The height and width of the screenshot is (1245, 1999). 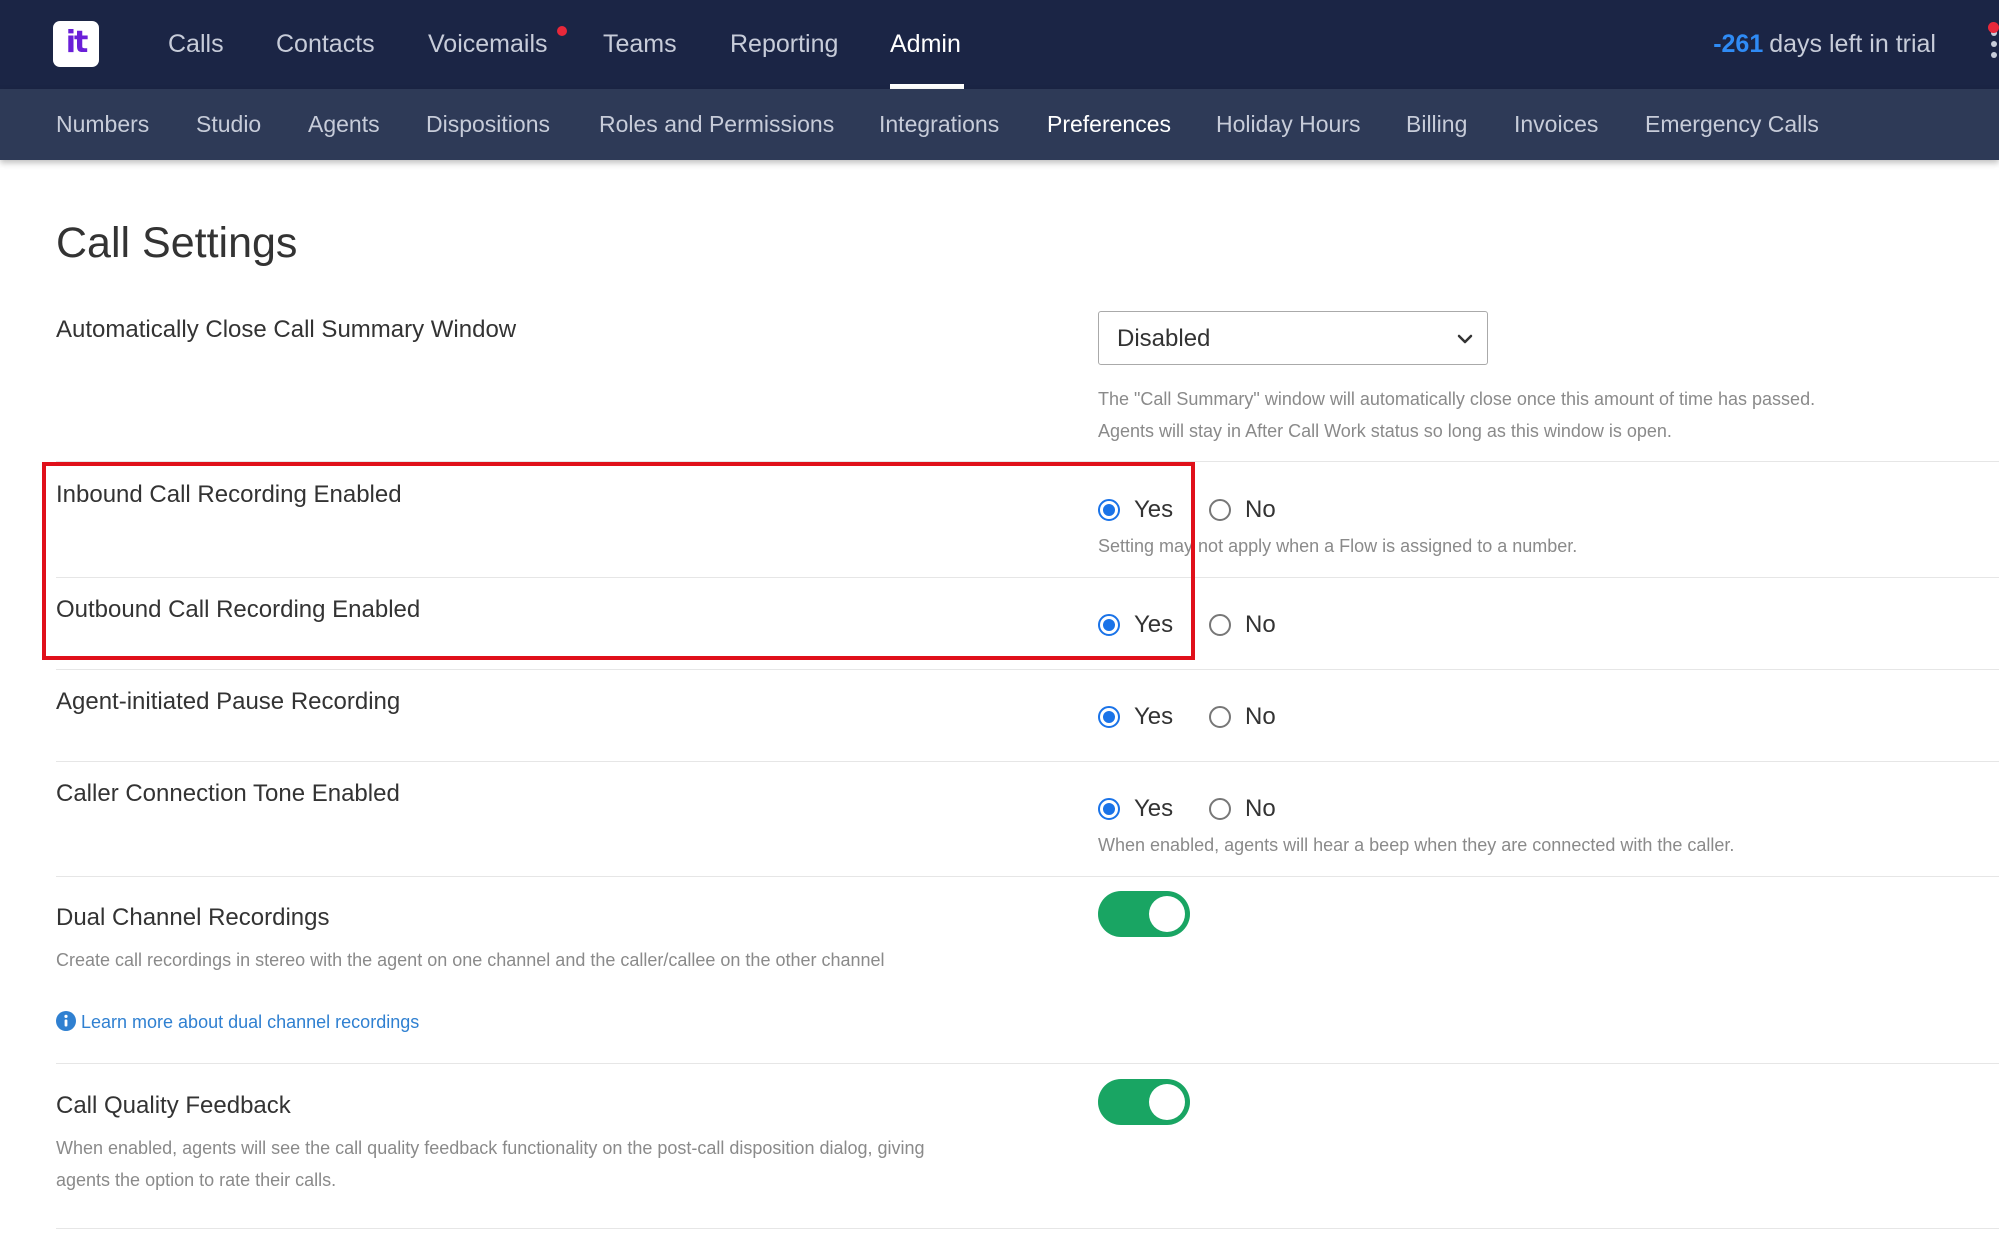 What do you see at coordinates (1109, 717) in the screenshot?
I see `pause-recording-yes-radio` at bounding box center [1109, 717].